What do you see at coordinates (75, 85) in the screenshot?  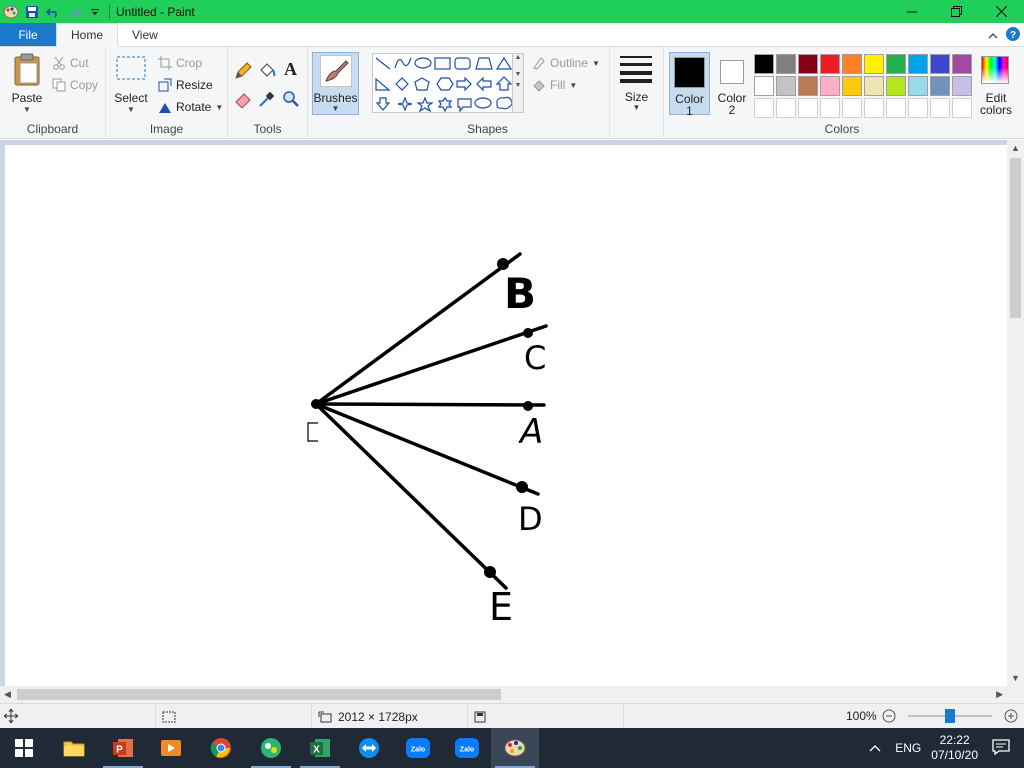 I see `copy-button: Copy` at bounding box center [75, 85].